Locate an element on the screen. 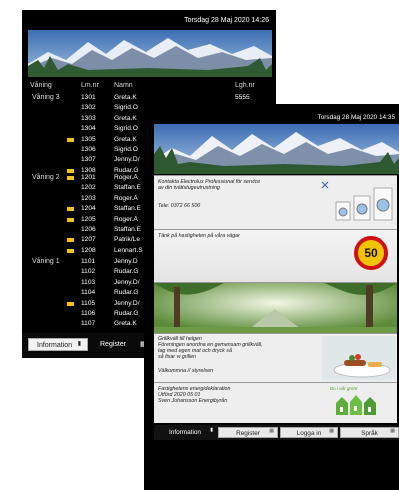  forest-road-image is located at coordinates (275, 308).